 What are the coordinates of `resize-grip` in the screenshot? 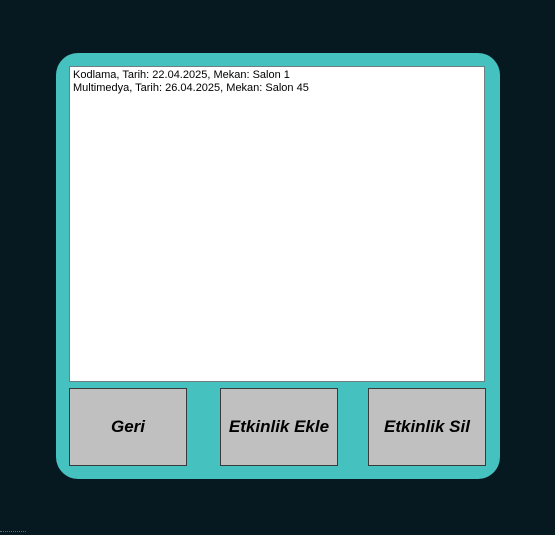 It's located at (13, 533).